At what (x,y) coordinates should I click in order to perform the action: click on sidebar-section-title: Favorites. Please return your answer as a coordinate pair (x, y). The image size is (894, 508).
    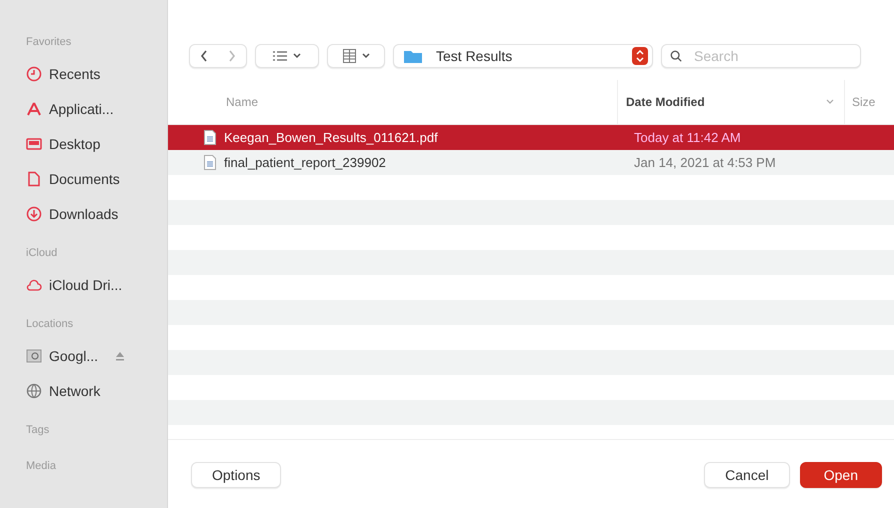
    Looking at the image, I should click on (49, 43).